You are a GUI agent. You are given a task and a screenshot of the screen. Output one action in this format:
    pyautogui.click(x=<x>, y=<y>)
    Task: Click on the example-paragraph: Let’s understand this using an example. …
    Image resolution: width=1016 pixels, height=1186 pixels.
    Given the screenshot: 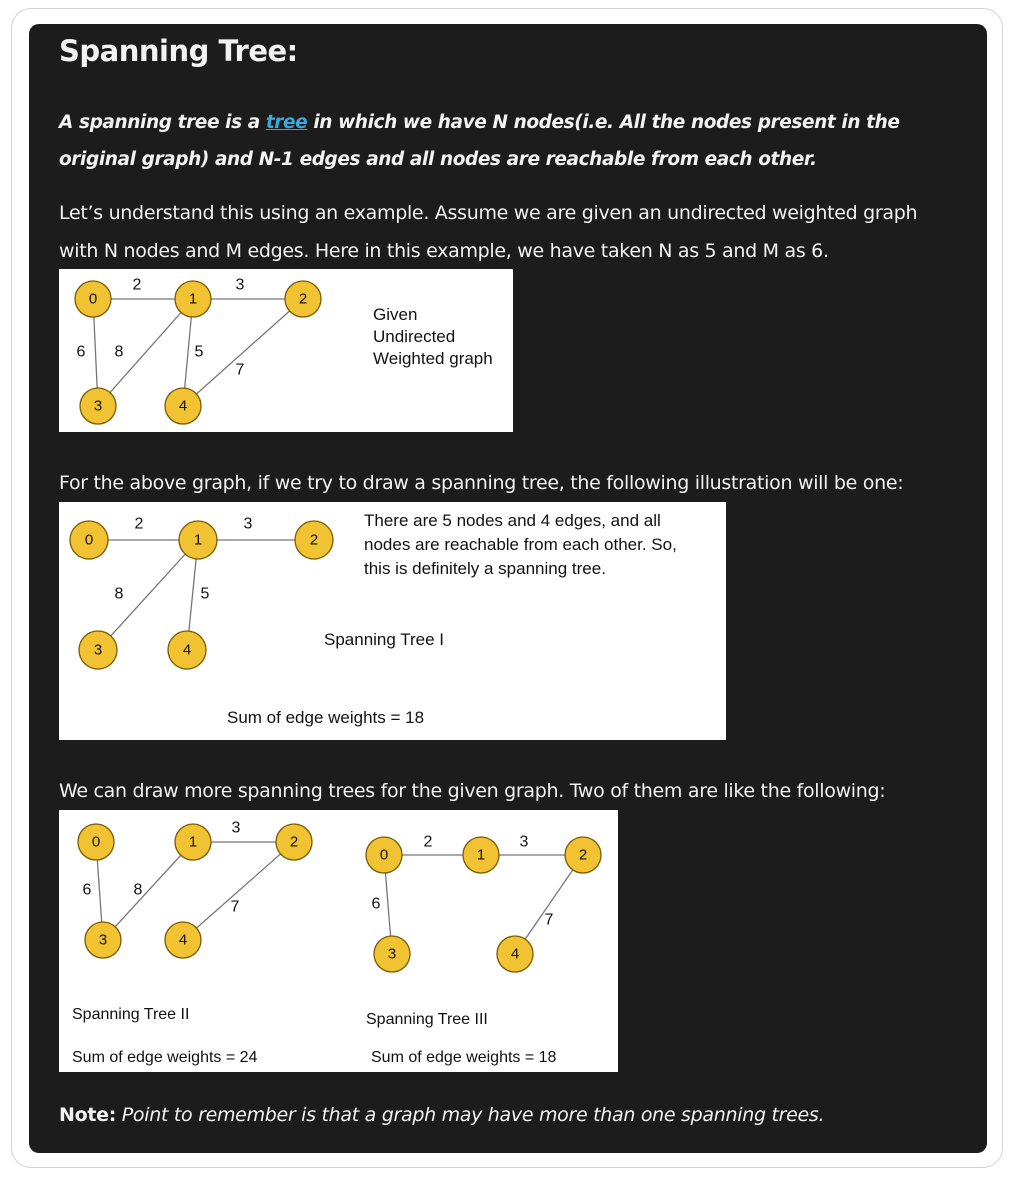 What is the action you would take?
    pyautogui.click(x=488, y=232)
    